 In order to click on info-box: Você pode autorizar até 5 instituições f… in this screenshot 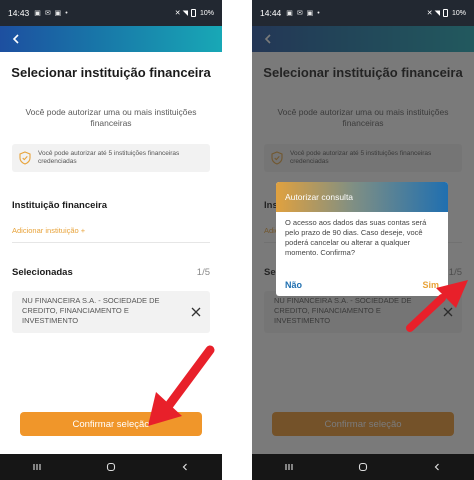, I will do `click(111, 158)`.